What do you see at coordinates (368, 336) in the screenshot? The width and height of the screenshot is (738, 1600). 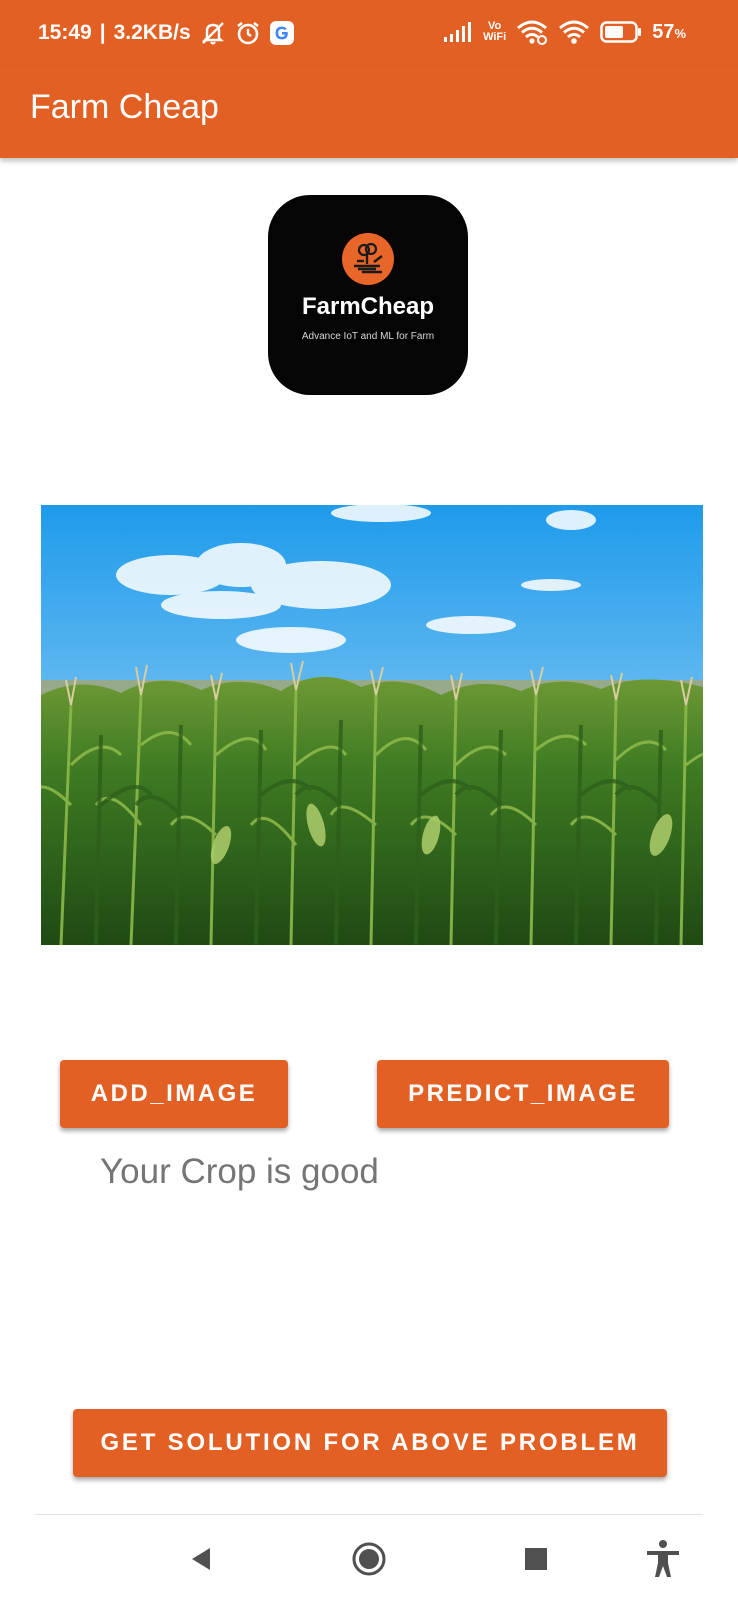 I see `logo-tagline: Advance IoT and ML for Farm` at bounding box center [368, 336].